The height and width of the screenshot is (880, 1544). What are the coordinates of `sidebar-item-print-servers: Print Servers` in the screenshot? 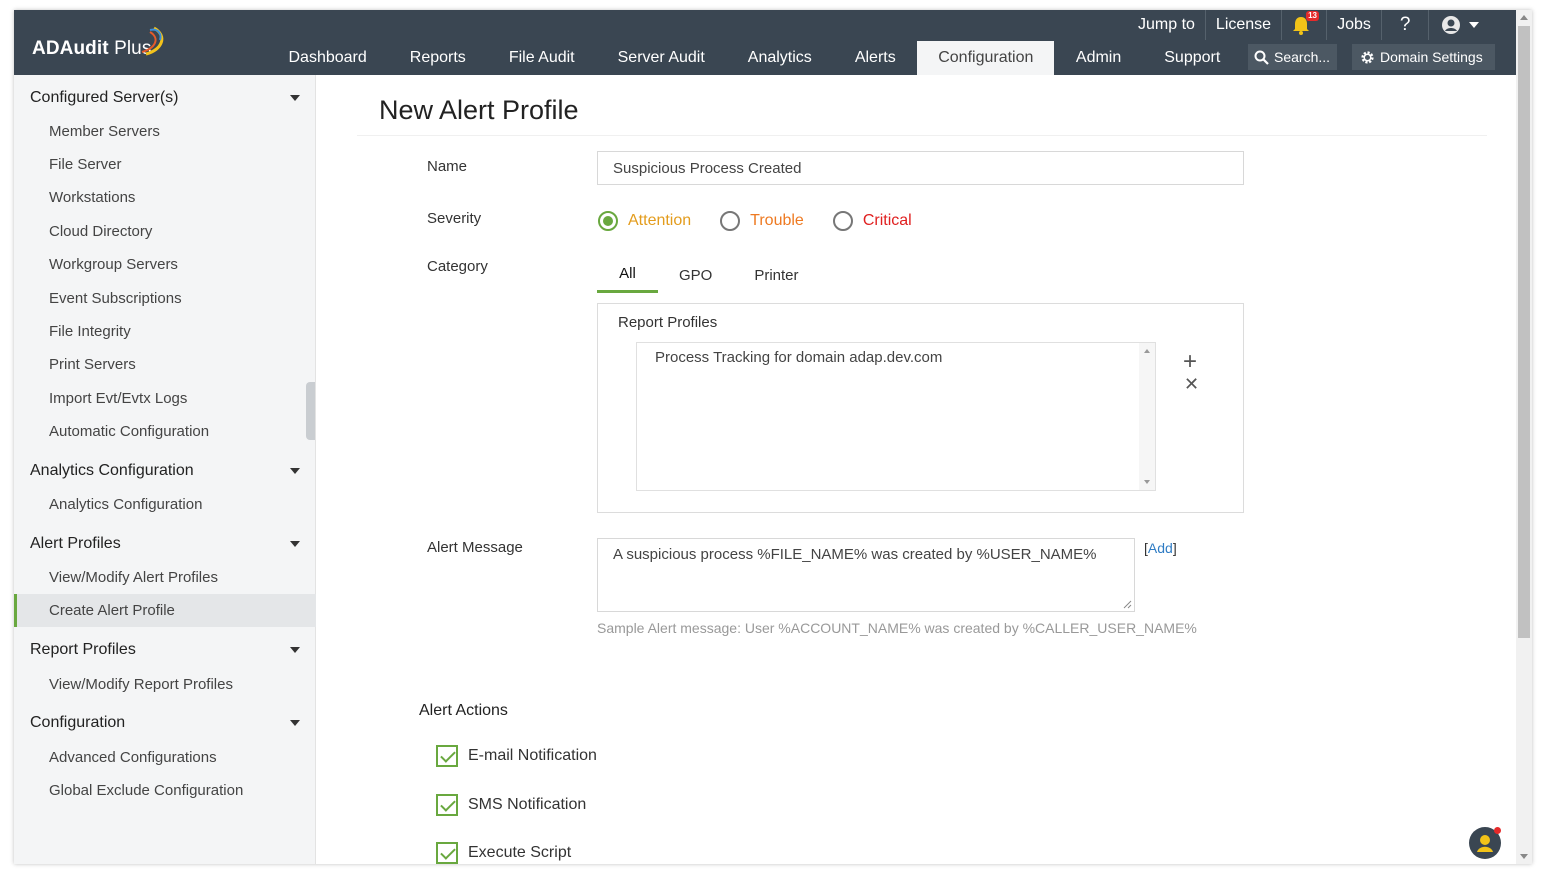 It's located at (165, 364).